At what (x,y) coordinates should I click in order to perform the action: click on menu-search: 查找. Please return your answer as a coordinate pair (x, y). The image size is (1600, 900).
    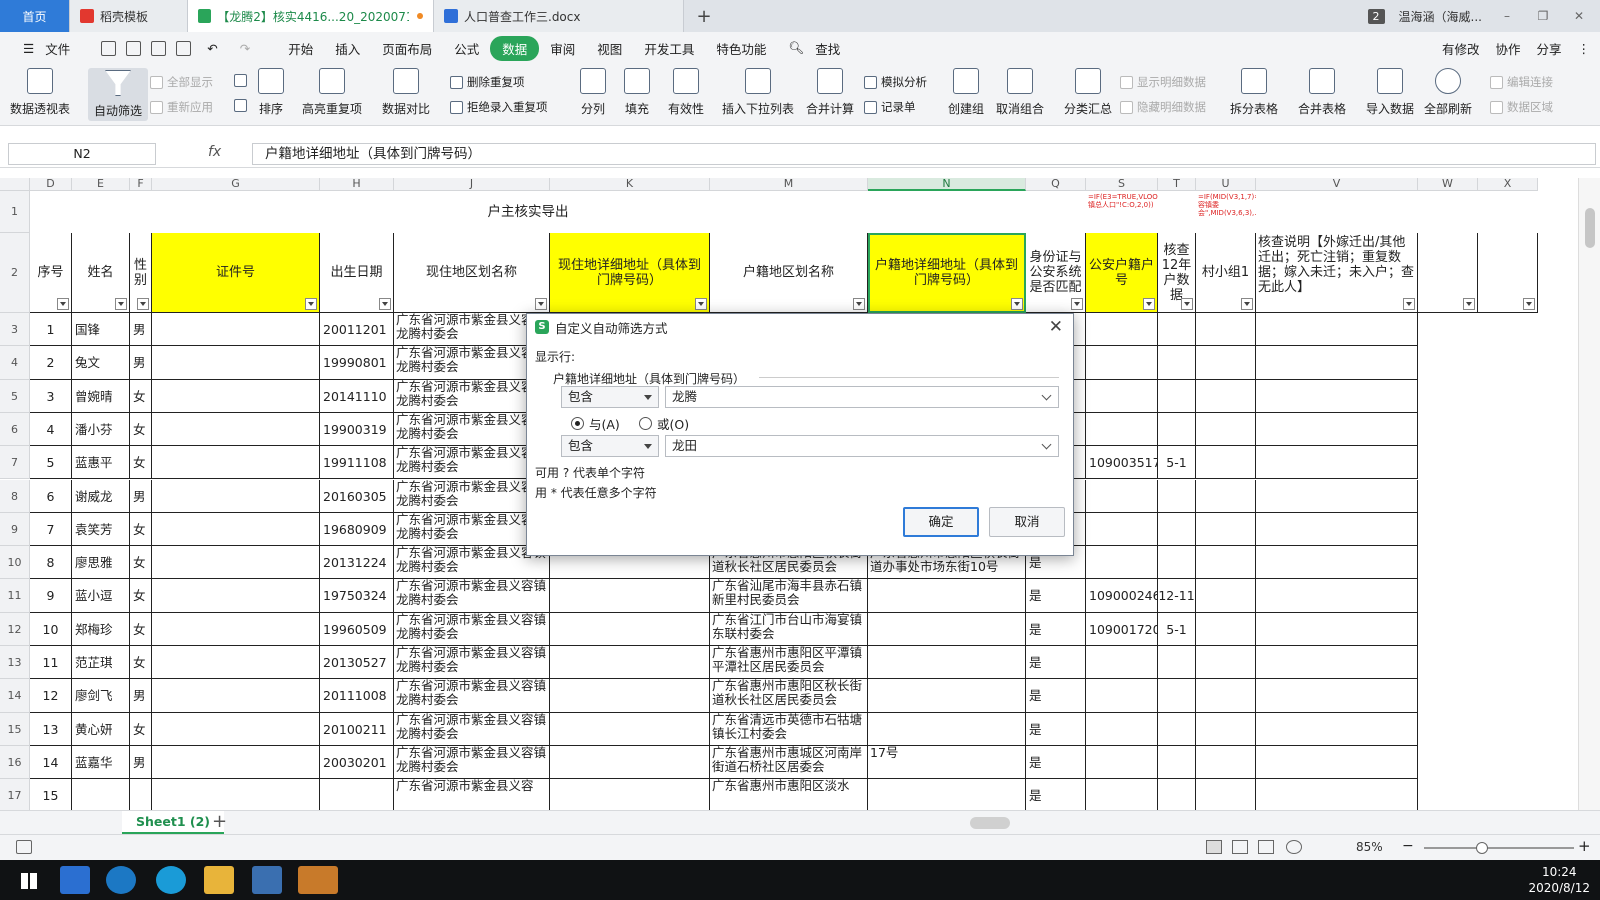
    Looking at the image, I should click on (833, 48).